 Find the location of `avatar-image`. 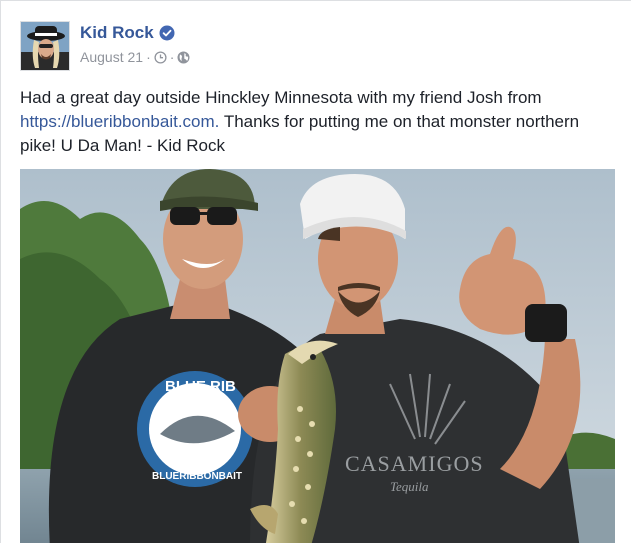

avatar-image is located at coordinates (45, 46).